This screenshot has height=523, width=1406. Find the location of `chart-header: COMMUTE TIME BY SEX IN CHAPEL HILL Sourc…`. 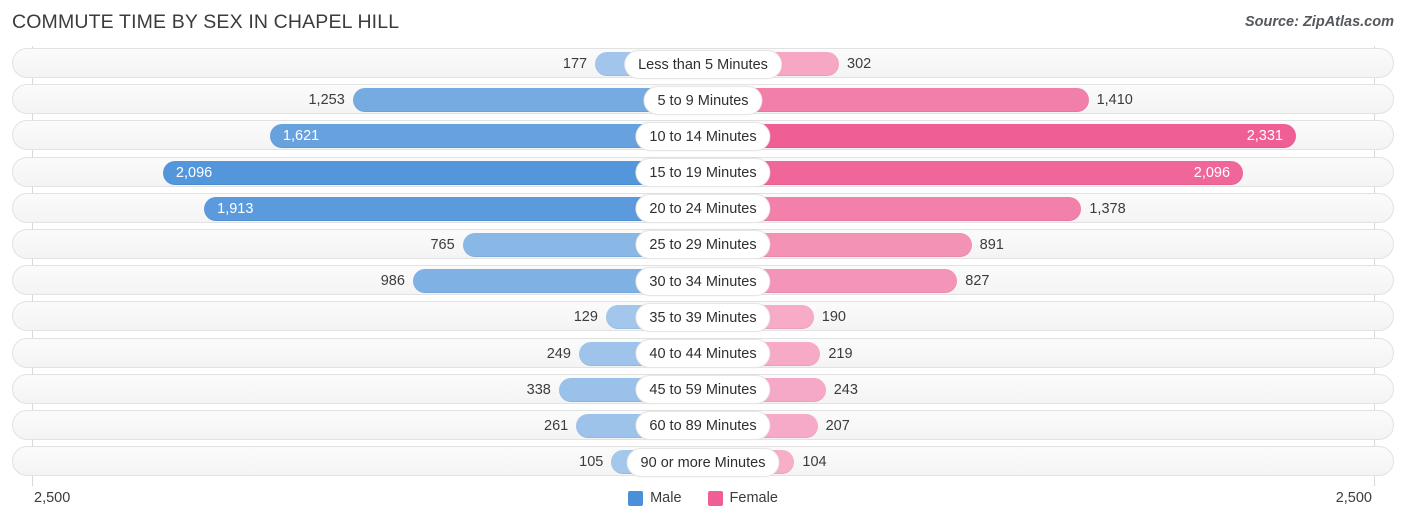

chart-header: COMMUTE TIME BY SEX IN CHAPEL HILL Sourc… is located at coordinates (703, 23).